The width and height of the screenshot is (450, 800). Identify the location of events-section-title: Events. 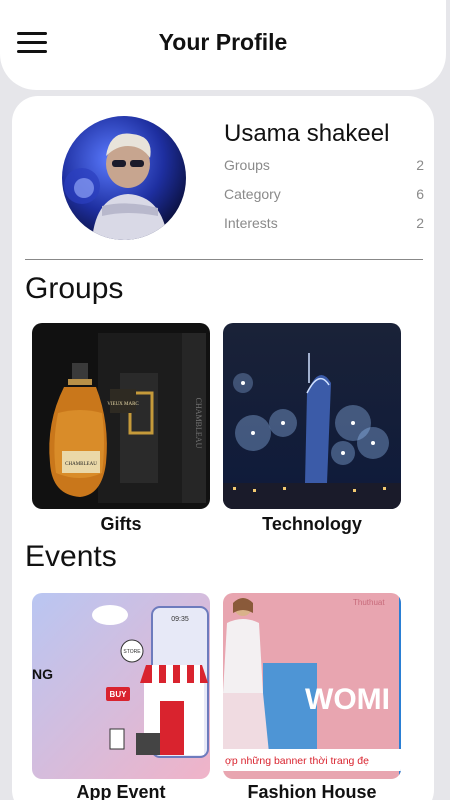
(71, 556).